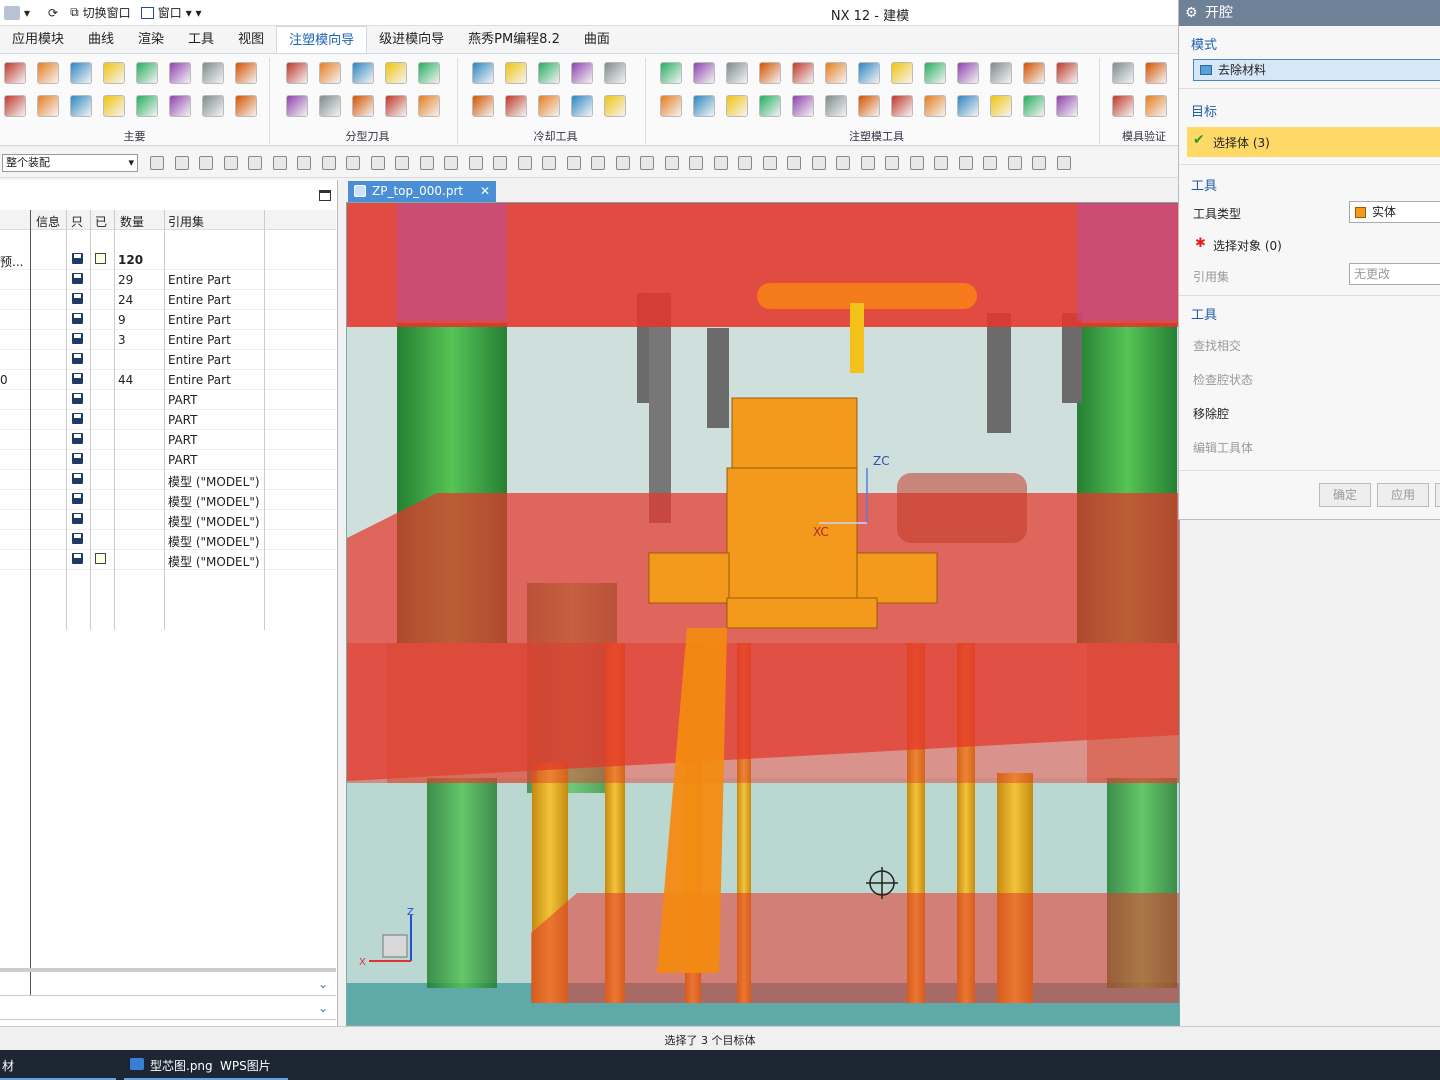 Image resolution: width=1440 pixels, height=1080 pixels. Describe the element at coordinates (168, 1009) in the screenshot. I see `preview-panel-header: ⌄` at that location.